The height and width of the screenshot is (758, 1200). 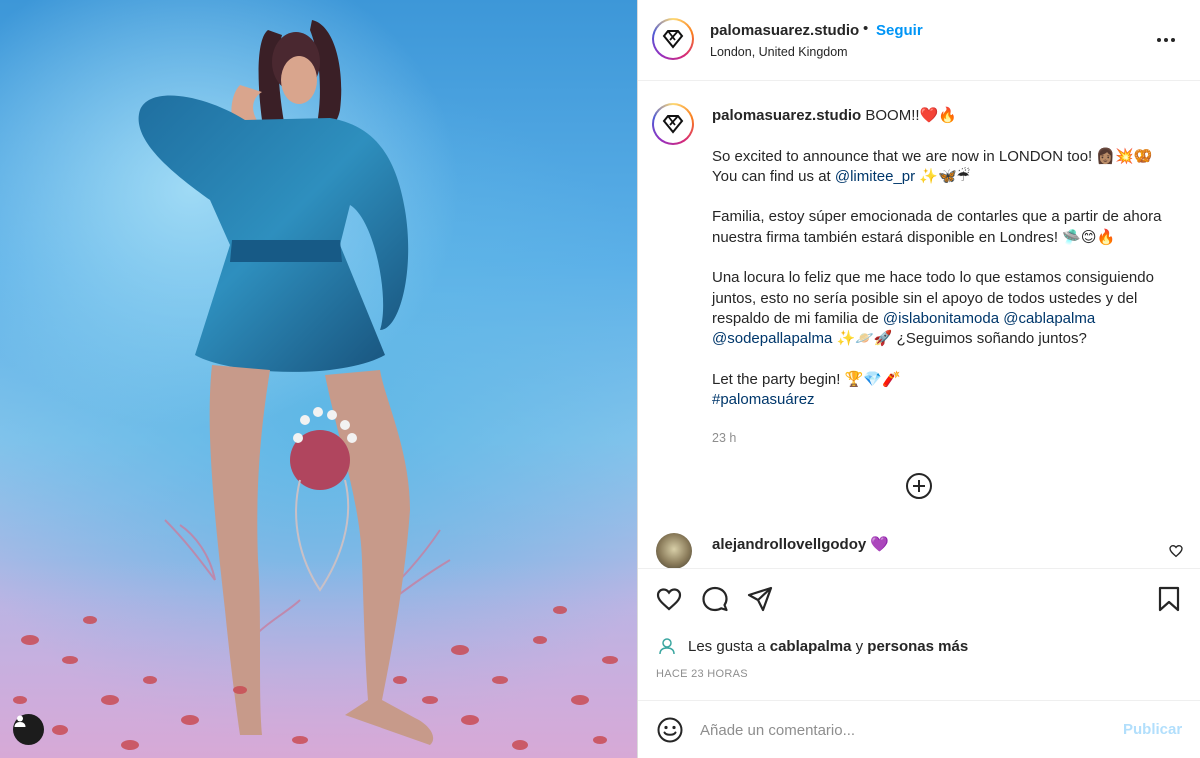 What do you see at coordinates (1166, 40) in the screenshot?
I see `more-options-icon` at bounding box center [1166, 40].